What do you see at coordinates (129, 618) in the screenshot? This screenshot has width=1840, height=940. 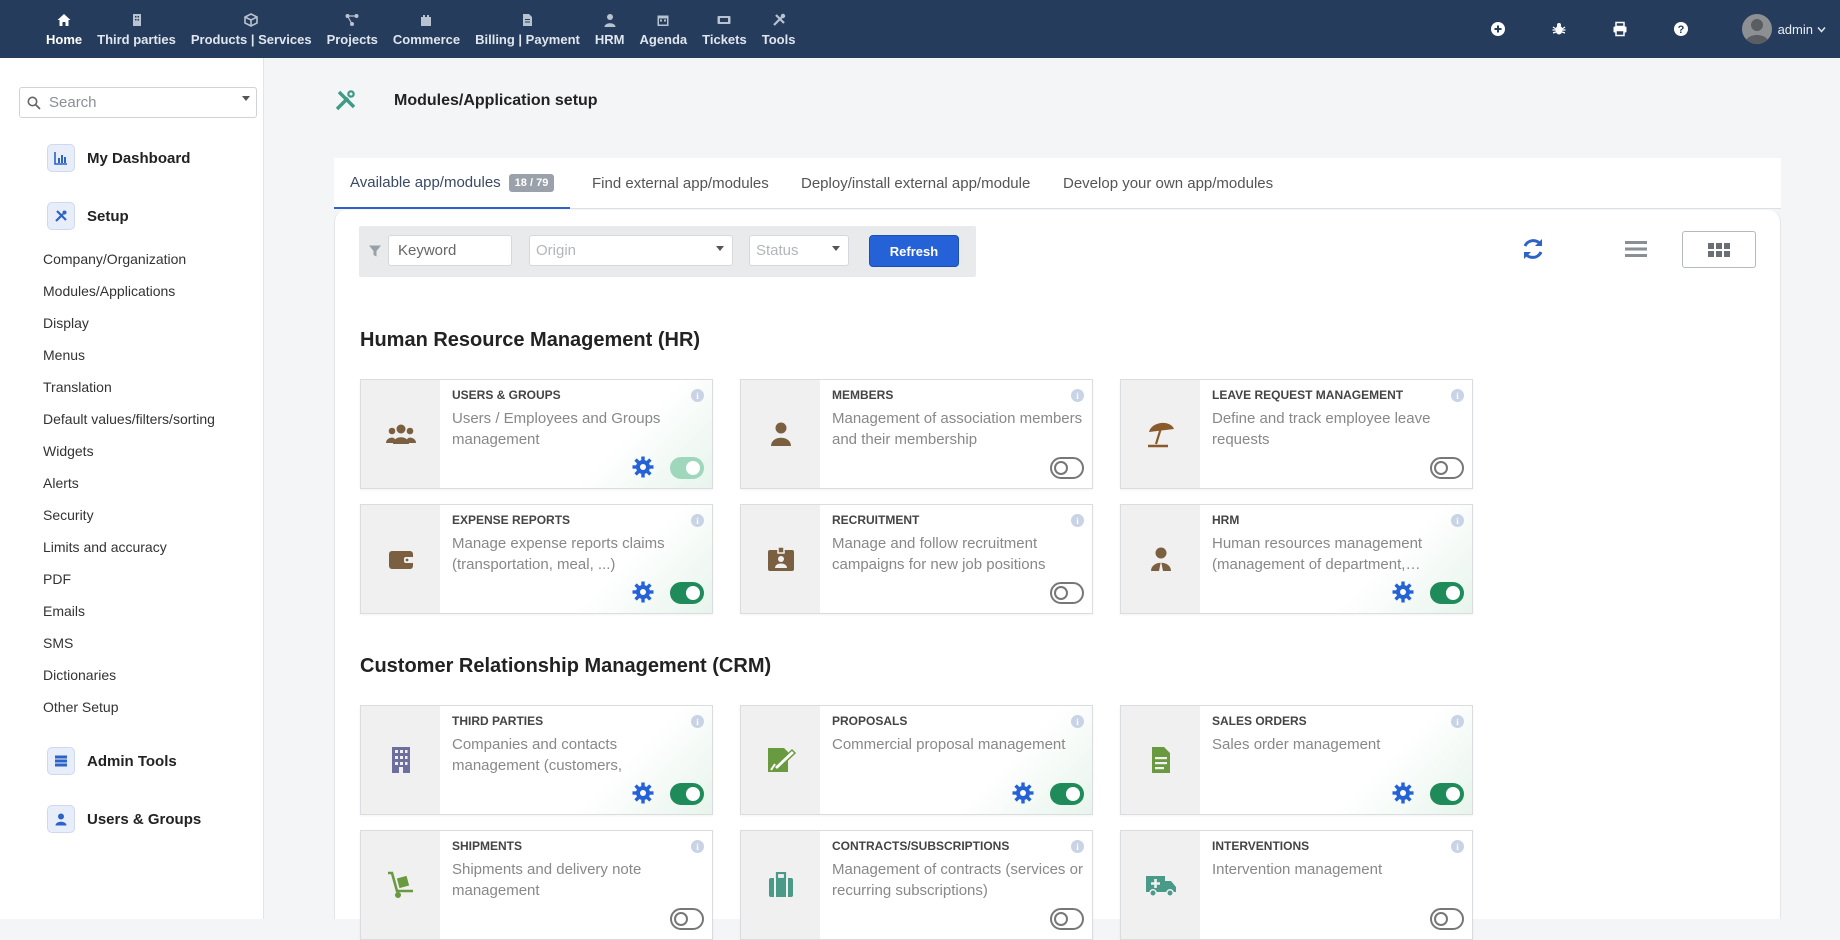 I see `sidebar-item-emails: Emails` at bounding box center [129, 618].